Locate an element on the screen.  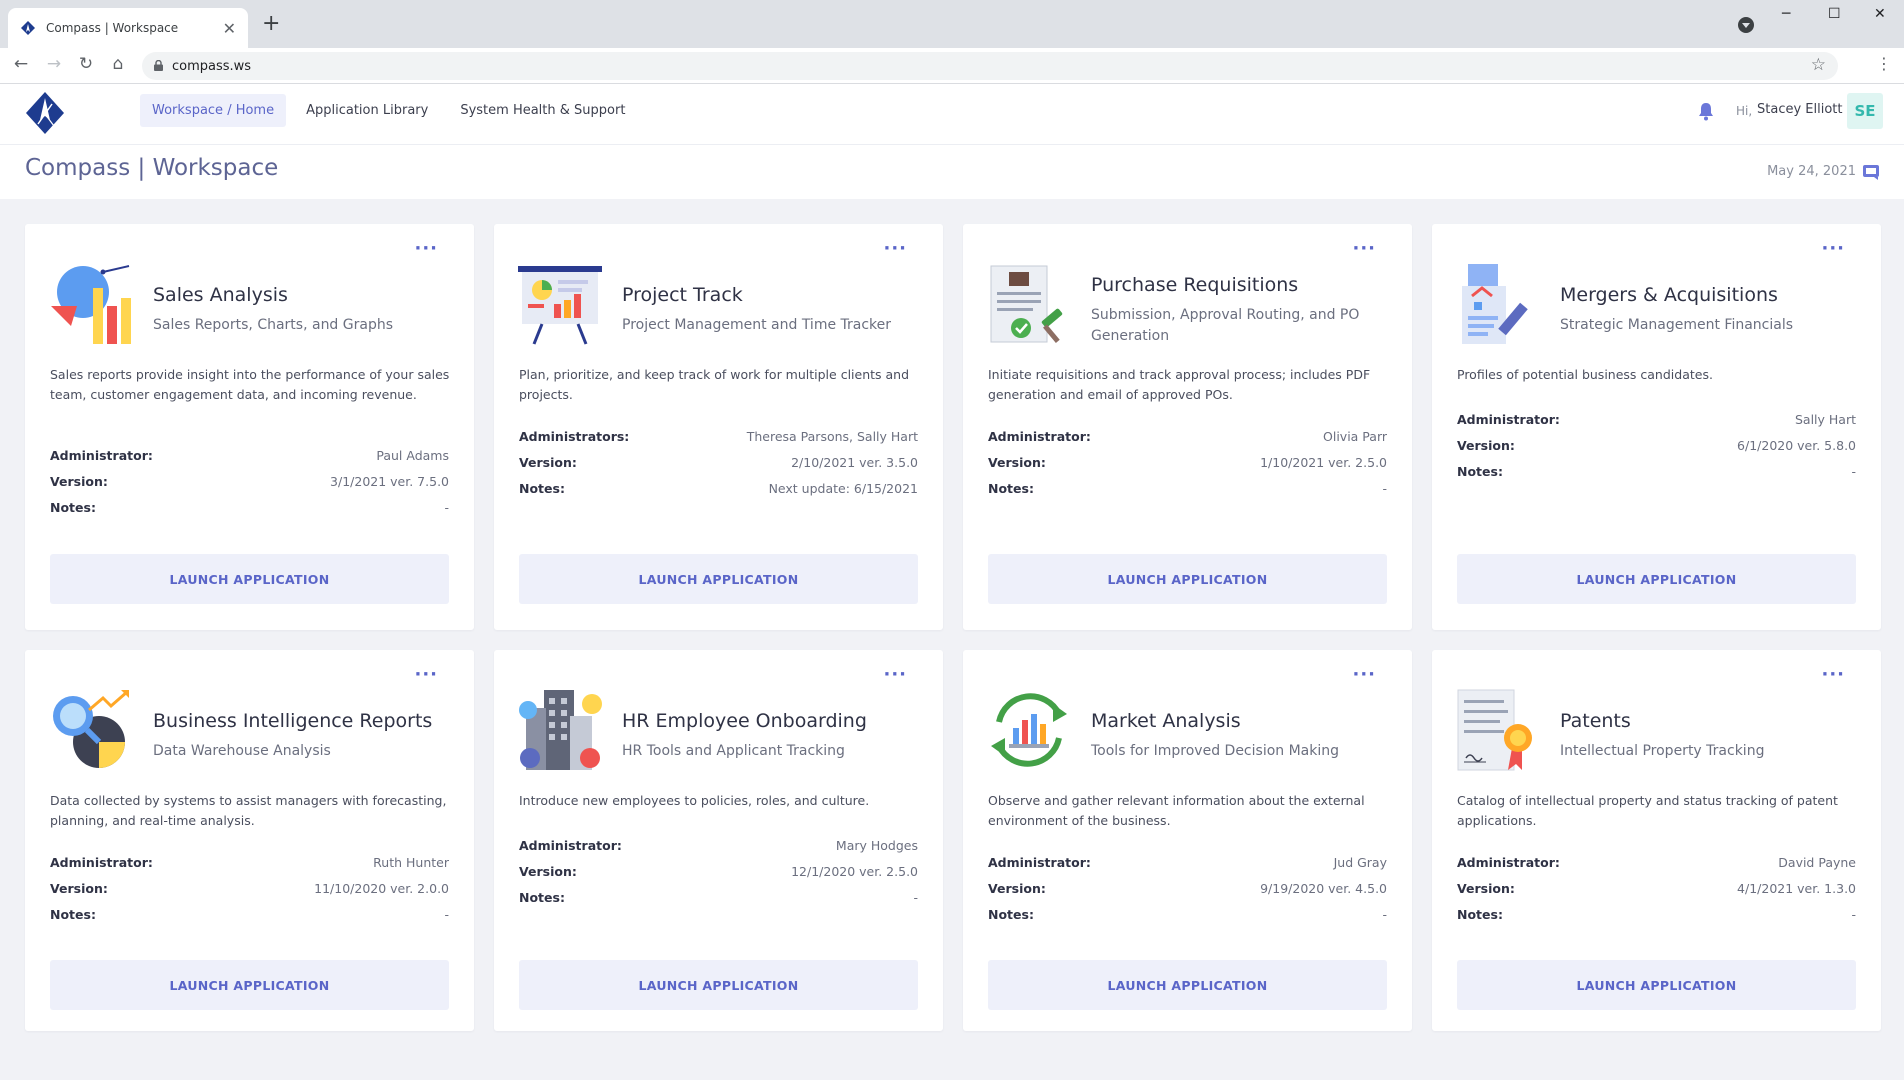
greeting-text: Hi, is located at coordinates (1744, 111).